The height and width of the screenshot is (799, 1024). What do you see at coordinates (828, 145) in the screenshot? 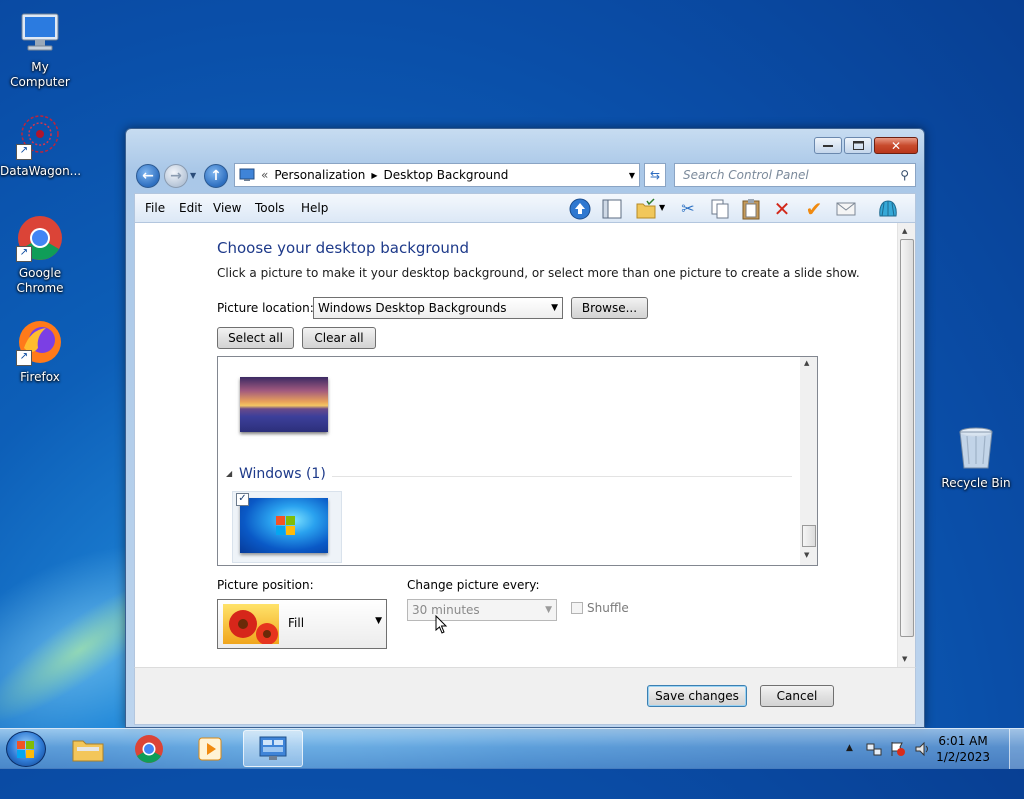
I see `minimize-button` at bounding box center [828, 145].